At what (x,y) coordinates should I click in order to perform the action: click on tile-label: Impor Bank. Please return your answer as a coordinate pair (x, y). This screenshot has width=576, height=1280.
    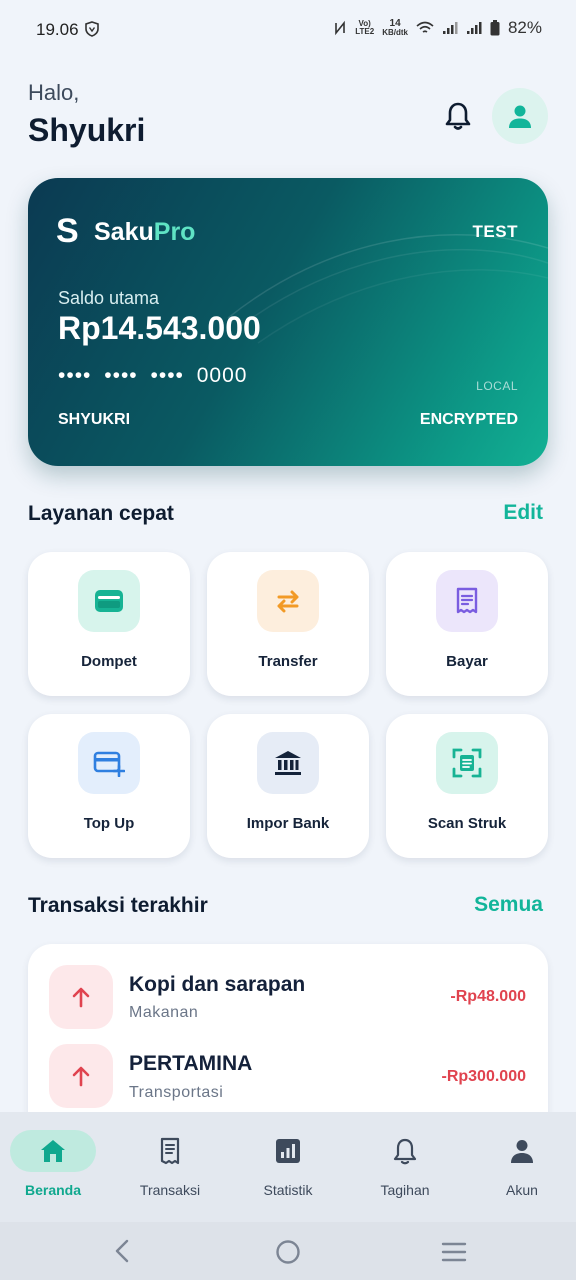
    Looking at the image, I should click on (288, 823).